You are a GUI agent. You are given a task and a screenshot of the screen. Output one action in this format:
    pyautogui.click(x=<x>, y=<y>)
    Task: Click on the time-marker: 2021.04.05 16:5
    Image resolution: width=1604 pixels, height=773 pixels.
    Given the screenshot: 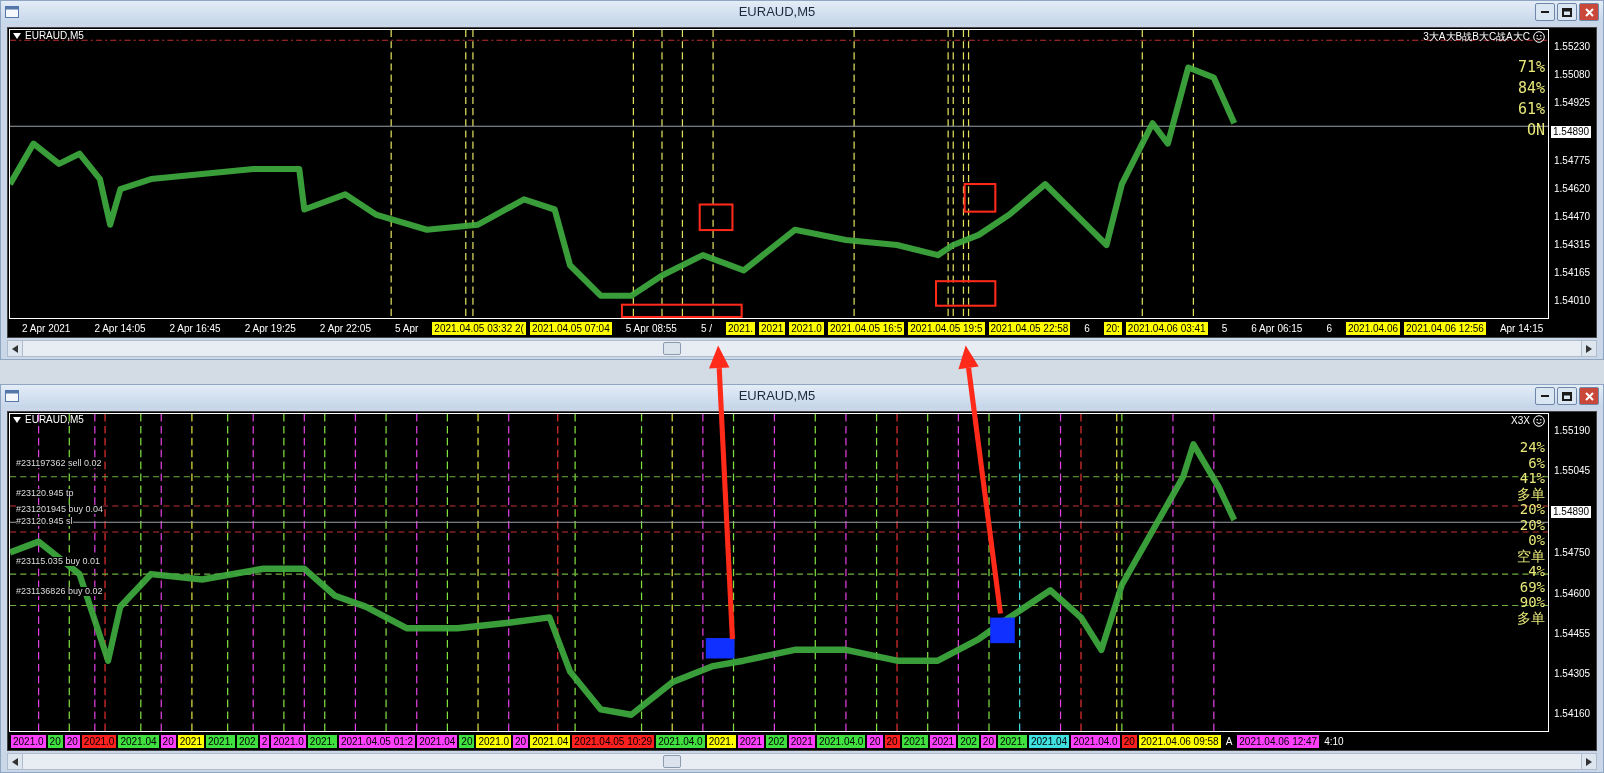 What is the action you would take?
    pyautogui.click(x=866, y=328)
    